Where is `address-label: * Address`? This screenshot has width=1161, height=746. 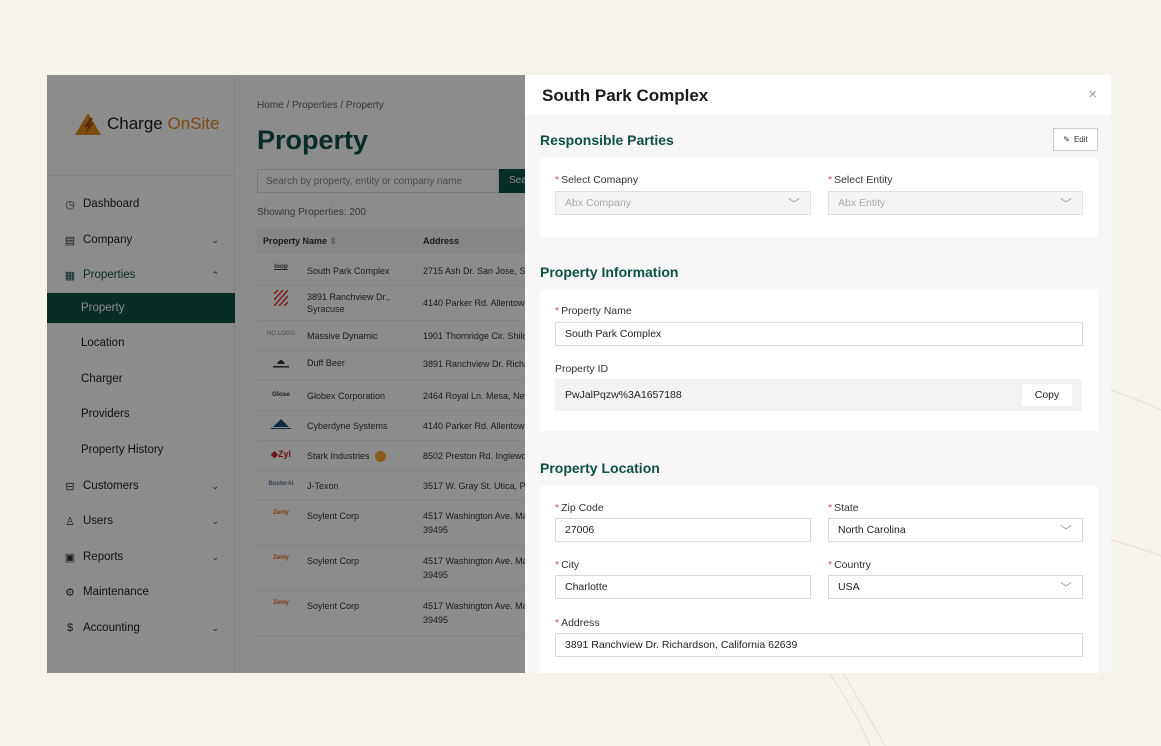
address-label: * Address is located at coordinates (577, 623).